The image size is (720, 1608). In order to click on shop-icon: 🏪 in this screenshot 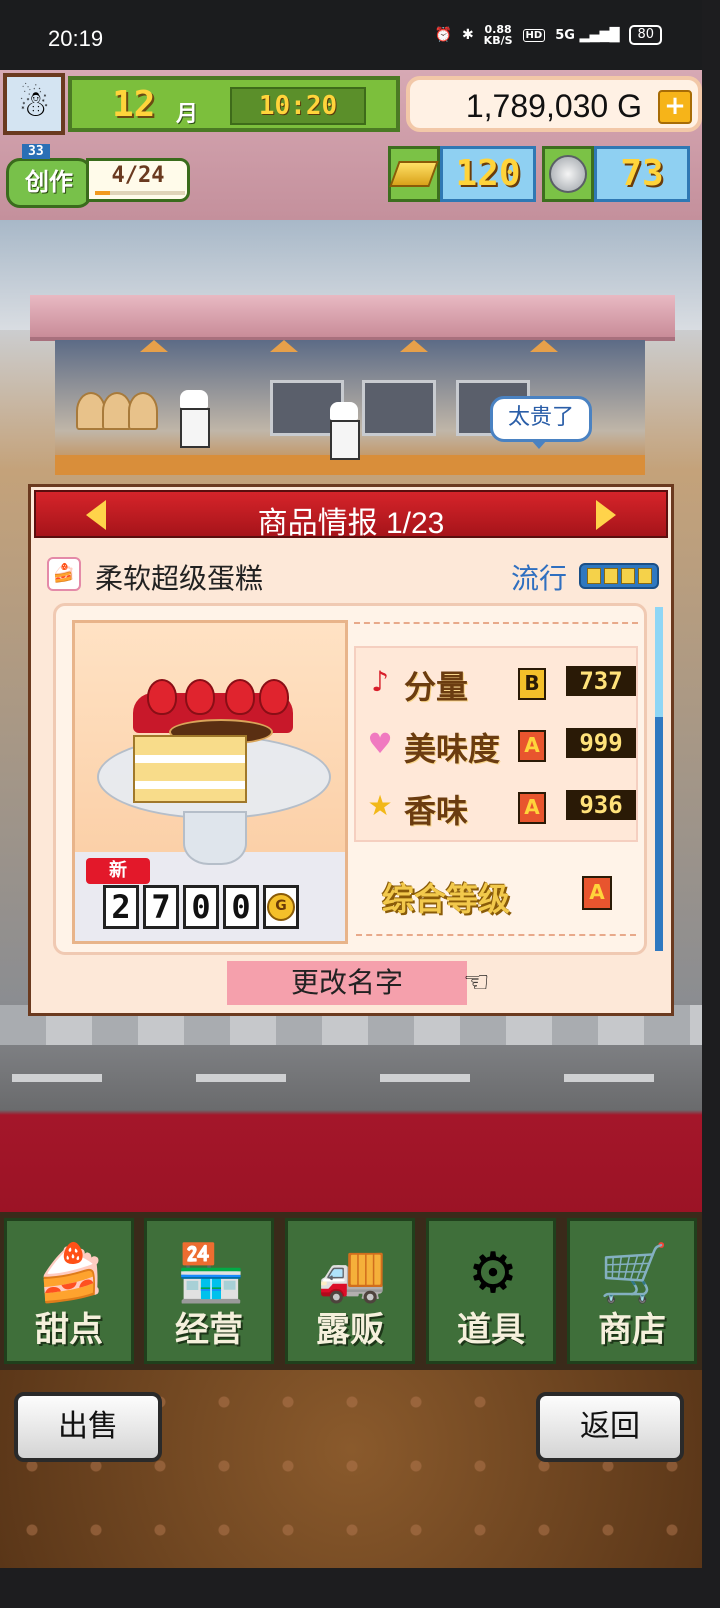, I will do `click(211, 1273)`.